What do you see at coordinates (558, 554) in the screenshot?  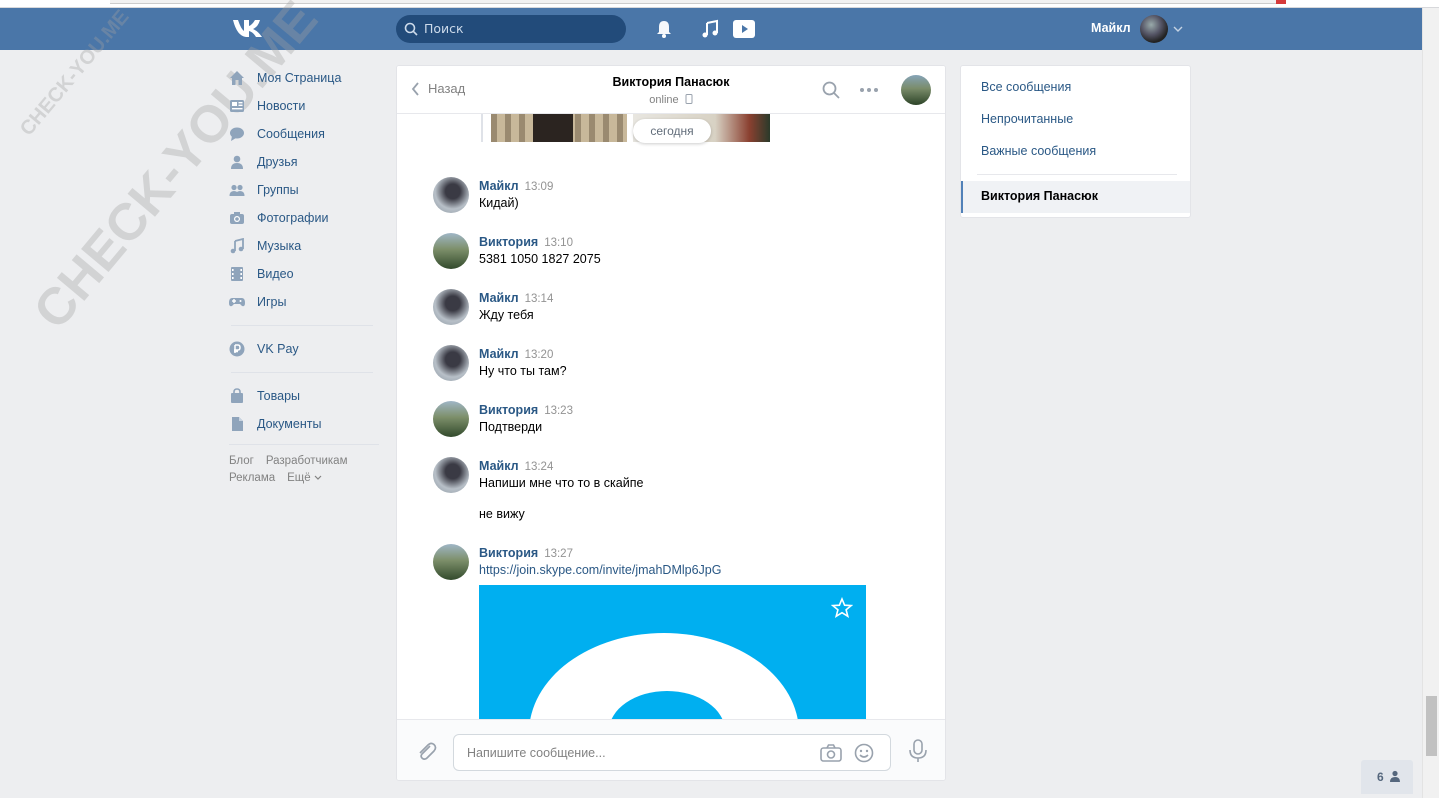 I see `message-time: 13:27` at bounding box center [558, 554].